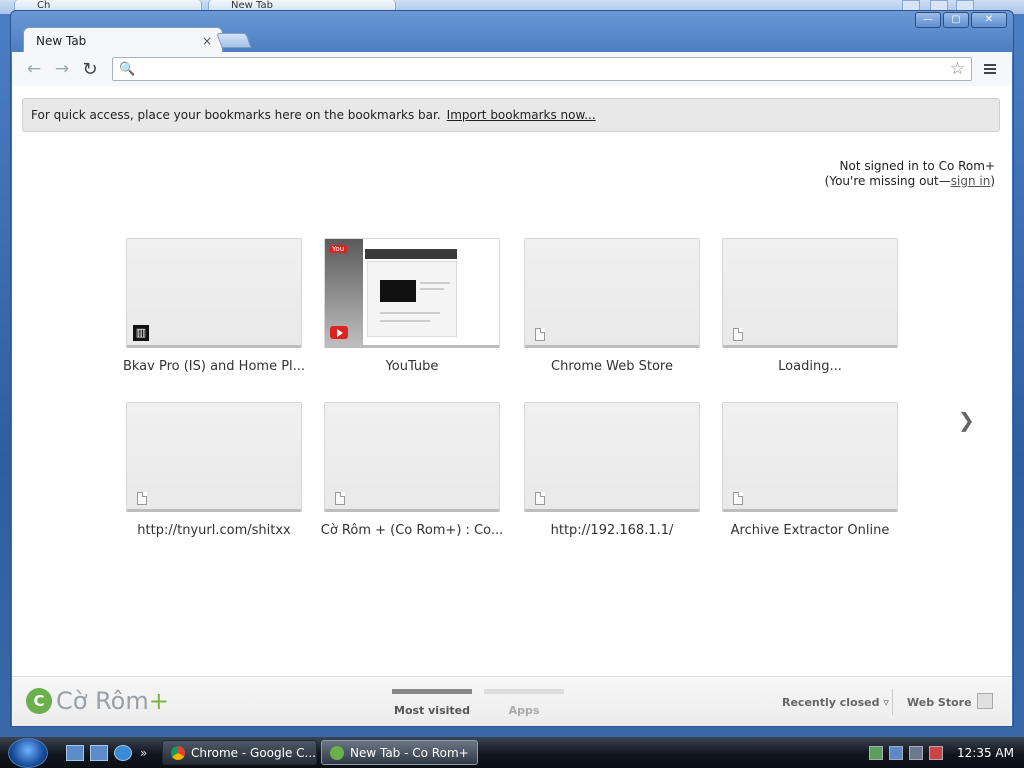  What do you see at coordinates (234, 40) in the screenshot?
I see `new-tab-button` at bounding box center [234, 40].